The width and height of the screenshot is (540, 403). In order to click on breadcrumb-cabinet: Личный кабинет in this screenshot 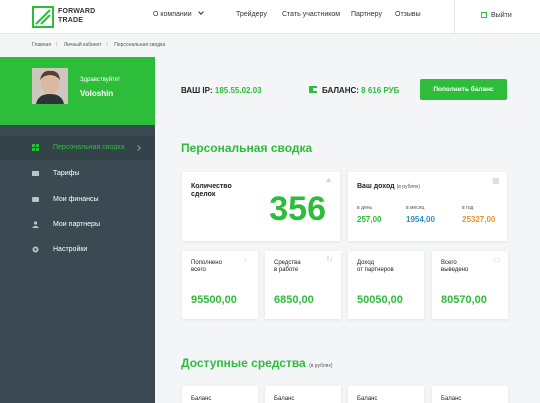, I will do `click(83, 45)`.